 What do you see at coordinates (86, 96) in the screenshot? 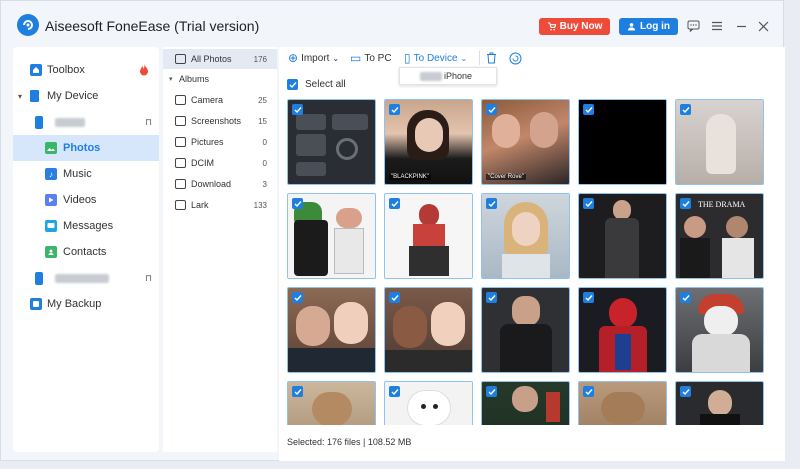
I see `sidebar-item-my-device: ▾ My Device` at bounding box center [86, 96].